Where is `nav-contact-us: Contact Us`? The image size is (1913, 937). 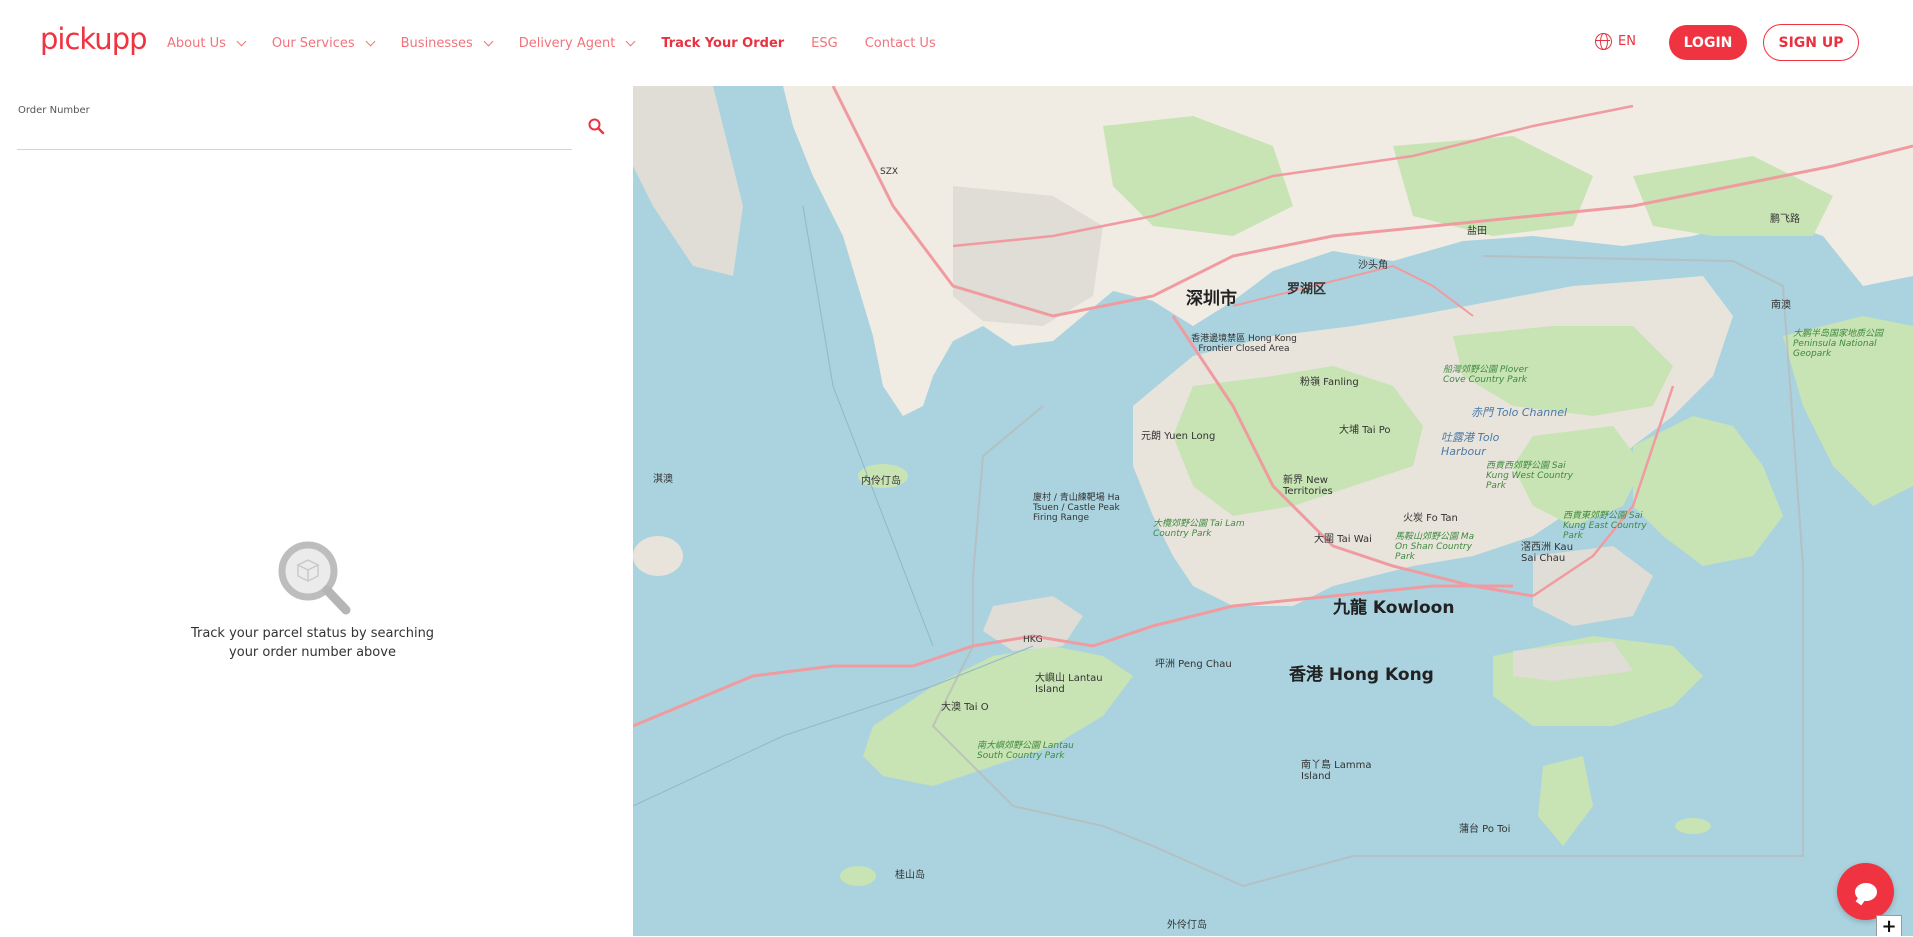
nav-contact-us: Contact Us is located at coordinates (900, 43).